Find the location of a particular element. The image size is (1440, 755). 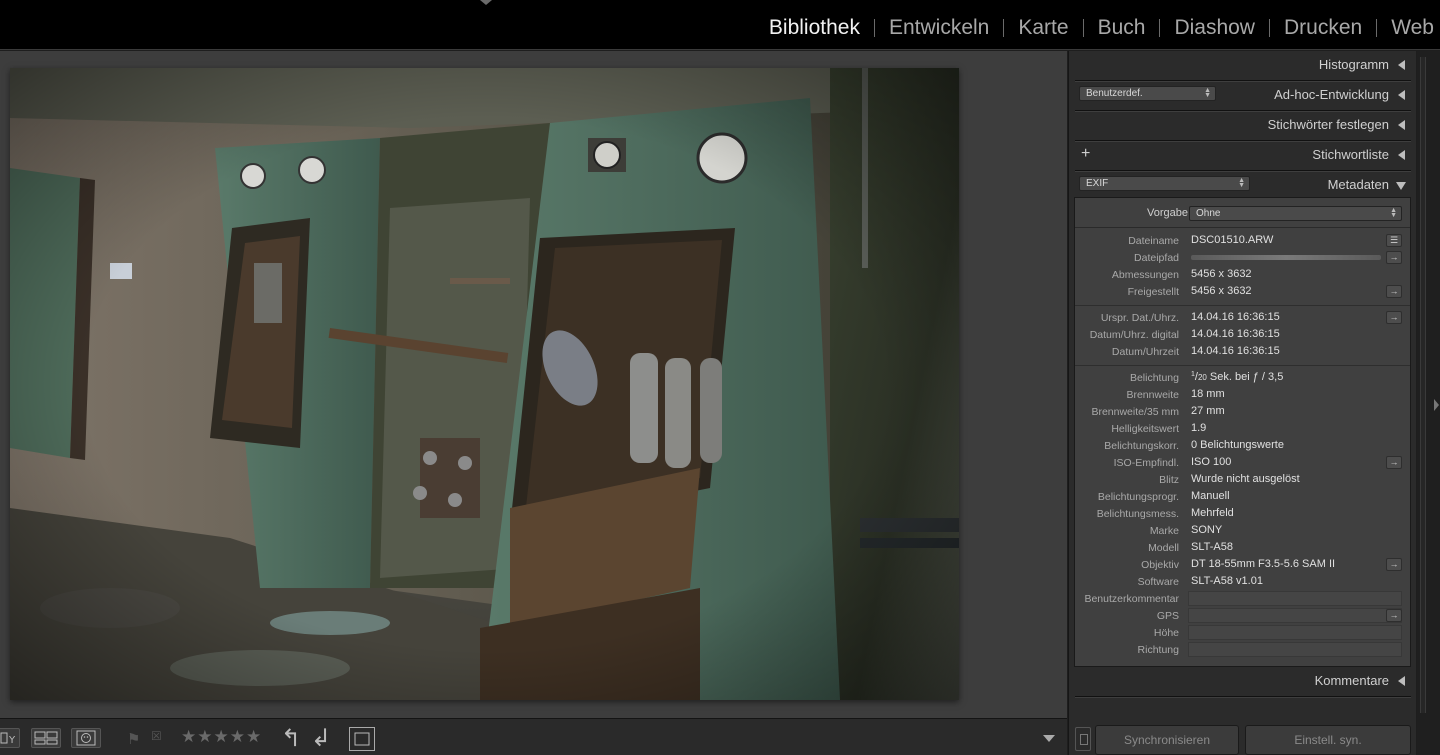

compare-view-button is located at coordinates (46, 738).